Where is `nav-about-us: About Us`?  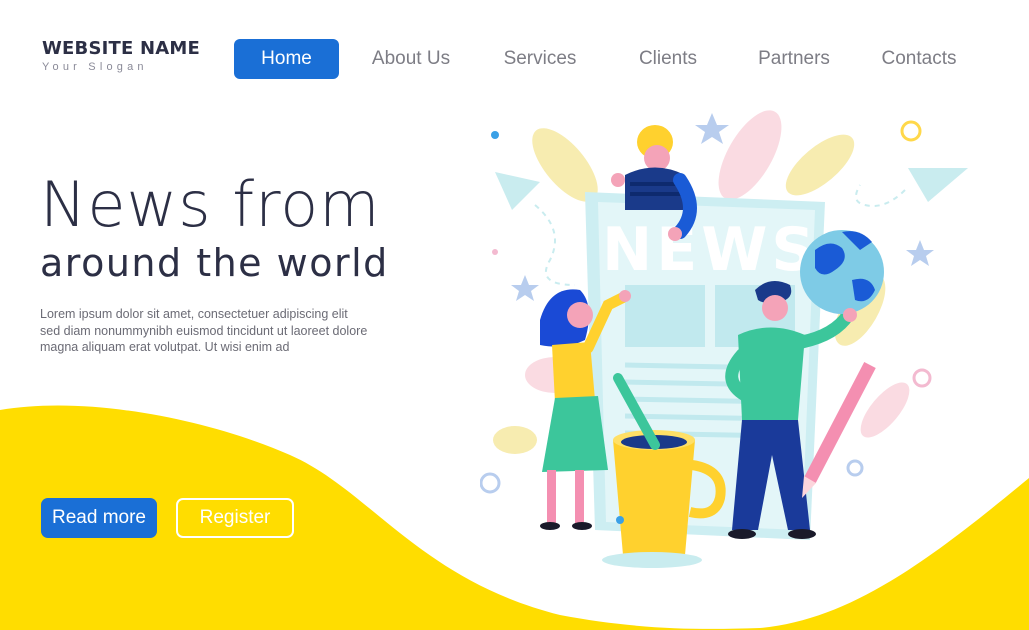 nav-about-us: About Us is located at coordinates (411, 59).